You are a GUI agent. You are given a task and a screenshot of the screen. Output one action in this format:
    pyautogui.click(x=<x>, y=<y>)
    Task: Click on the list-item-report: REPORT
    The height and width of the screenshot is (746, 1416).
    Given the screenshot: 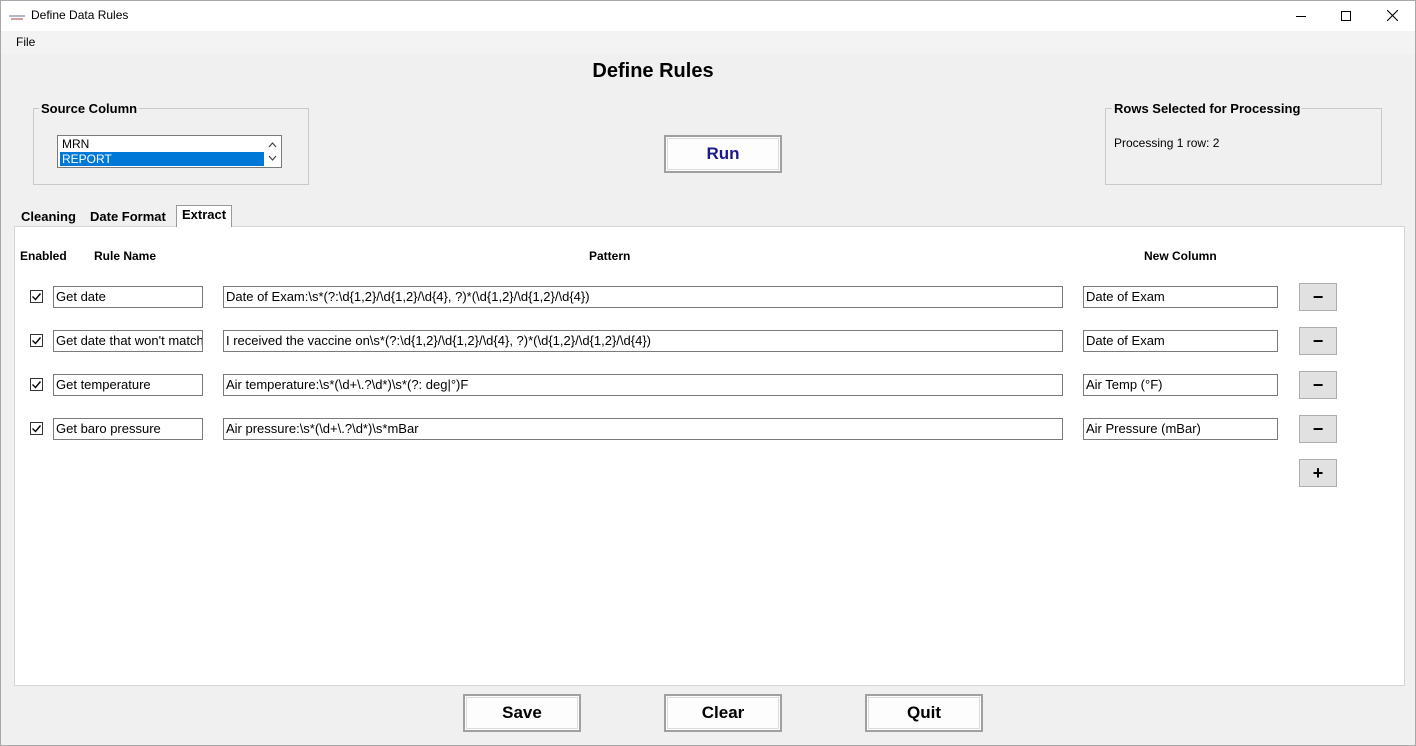 What is the action you would take?
    pyautogui.click(x=163, y=159)
    